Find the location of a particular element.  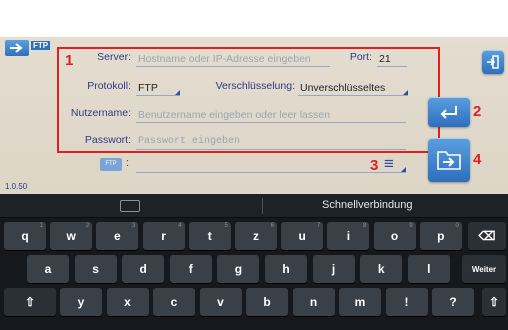

password-label: Passwort: is located at coordinates (107, 140).